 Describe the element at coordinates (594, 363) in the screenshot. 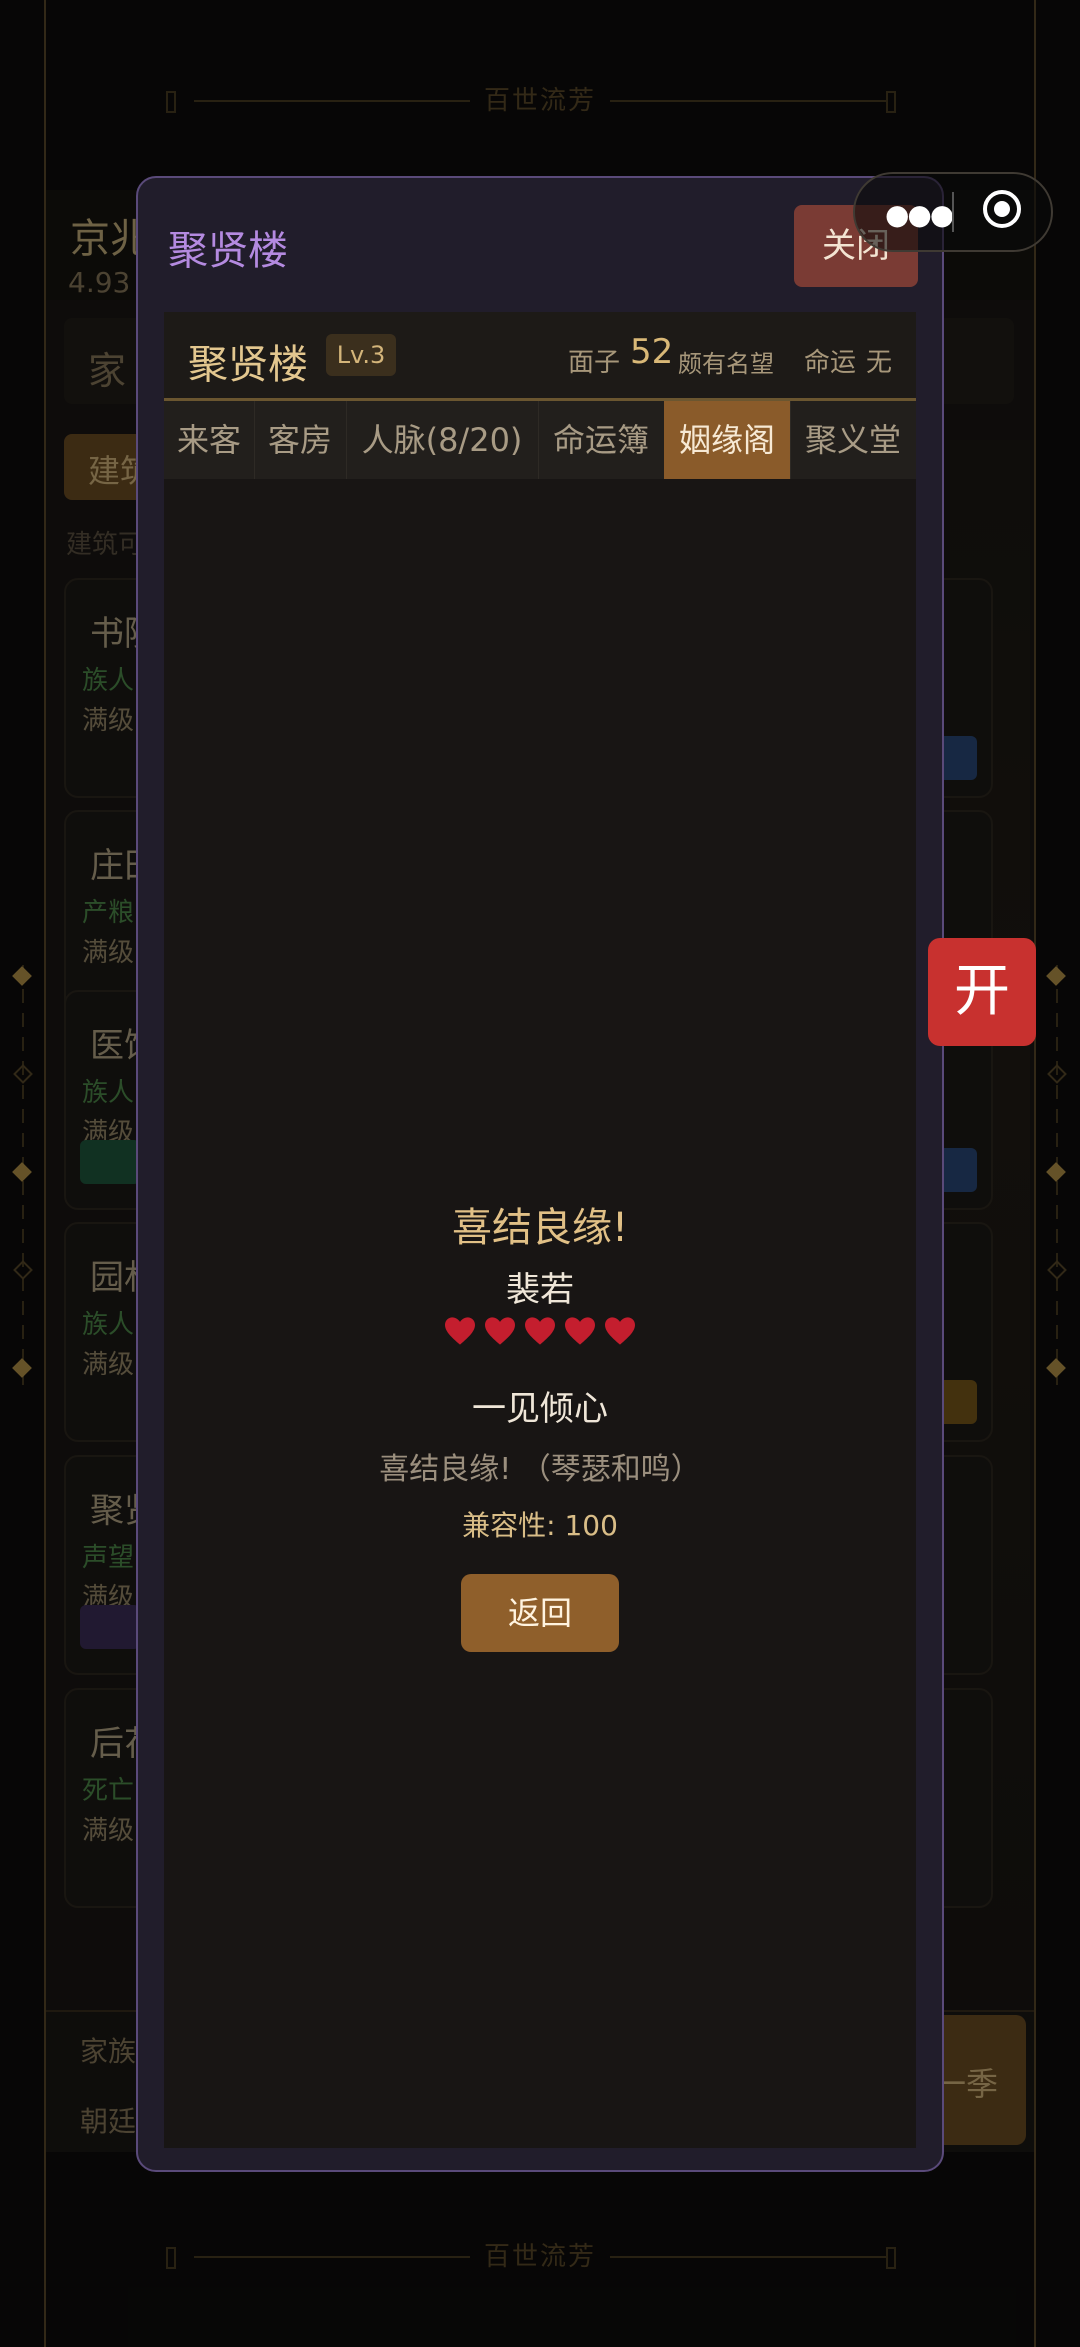

I see `face-label: 面子` at that location.